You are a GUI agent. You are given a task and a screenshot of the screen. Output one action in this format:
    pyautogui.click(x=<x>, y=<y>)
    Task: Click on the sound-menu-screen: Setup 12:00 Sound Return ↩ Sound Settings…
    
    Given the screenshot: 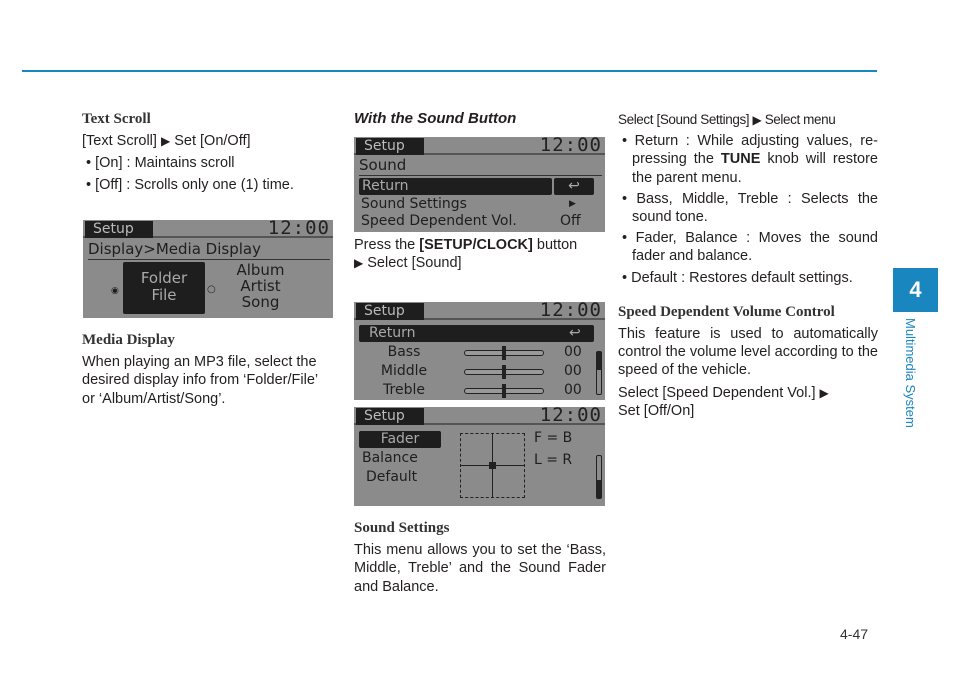 What is the action you would take?
    pyautogui.click(x=479, y=184)
    